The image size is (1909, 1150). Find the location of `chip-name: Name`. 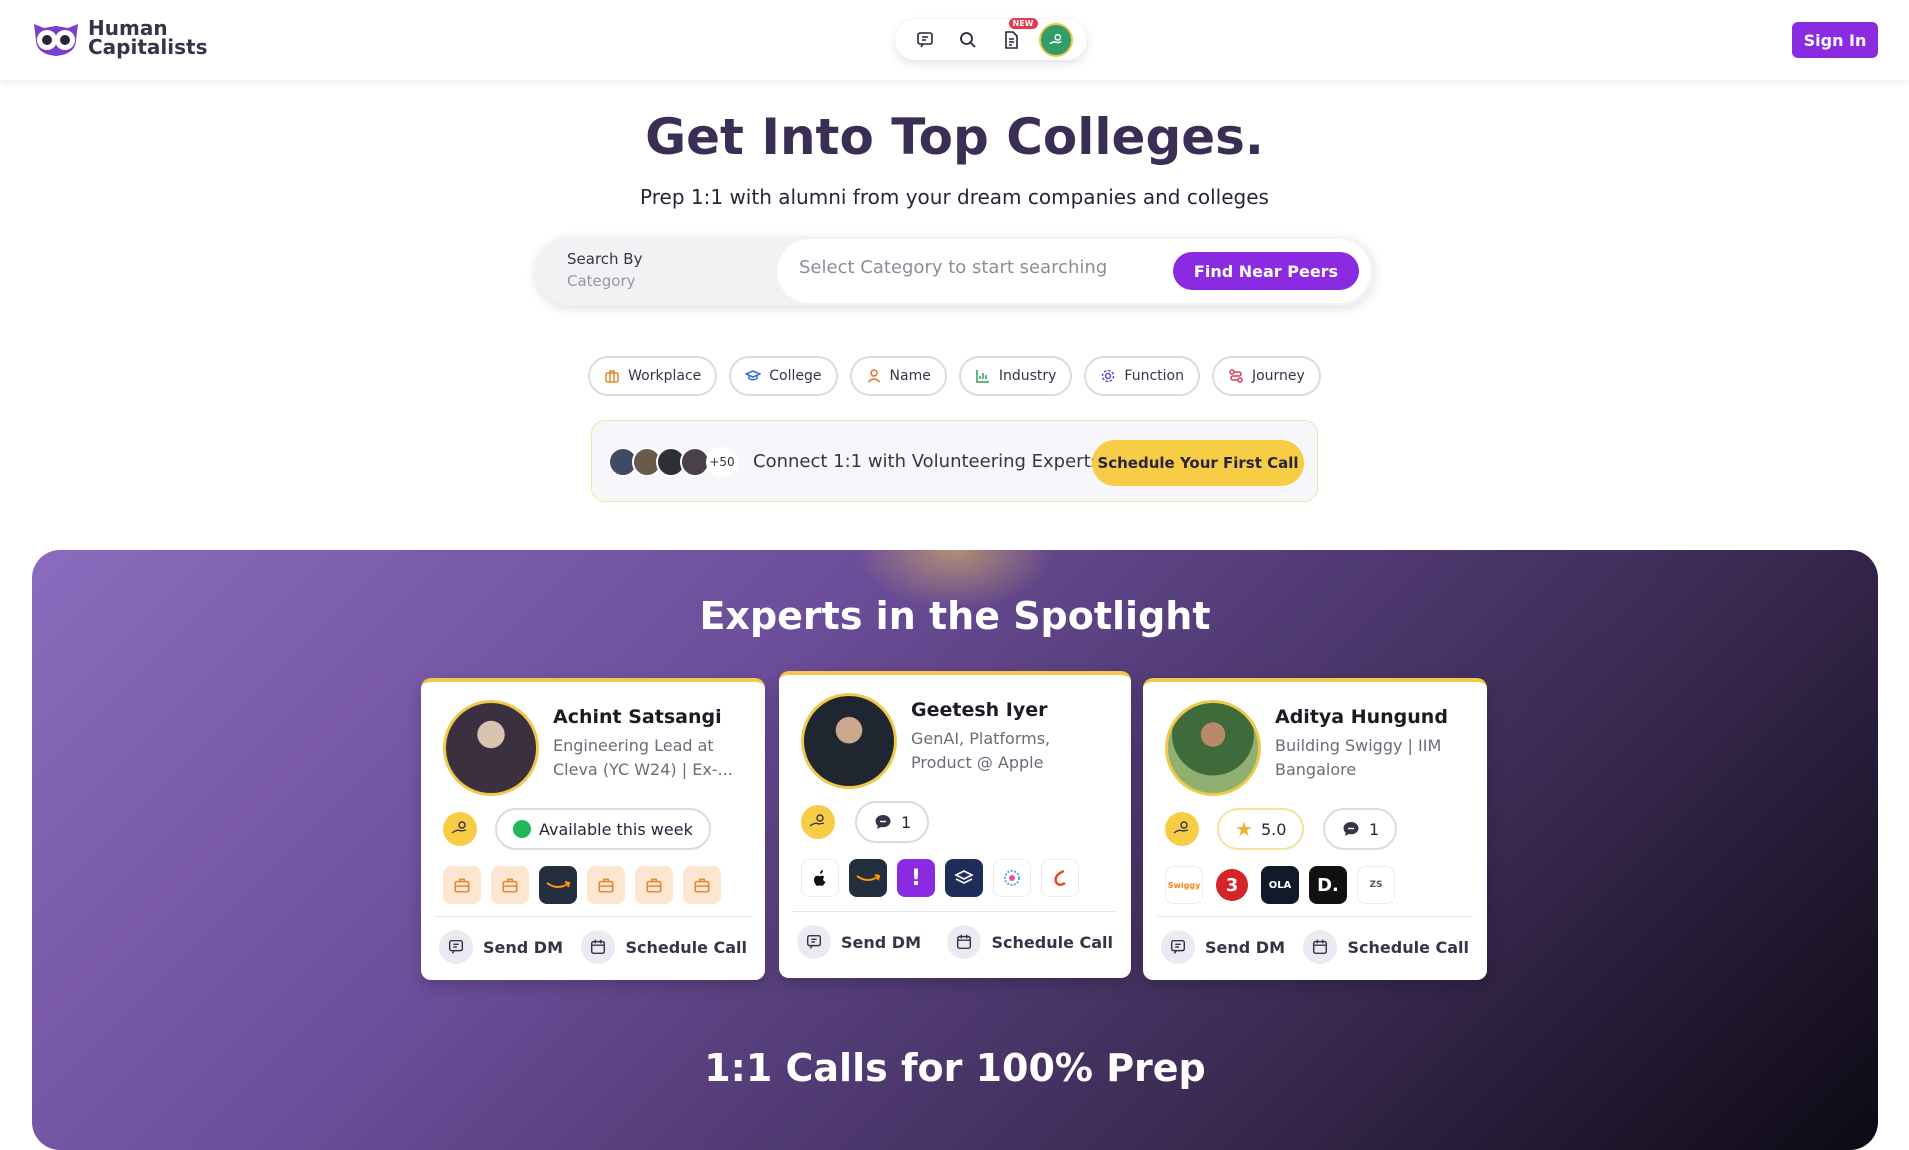

chip-name: Name is located at coordinates (898, 376).